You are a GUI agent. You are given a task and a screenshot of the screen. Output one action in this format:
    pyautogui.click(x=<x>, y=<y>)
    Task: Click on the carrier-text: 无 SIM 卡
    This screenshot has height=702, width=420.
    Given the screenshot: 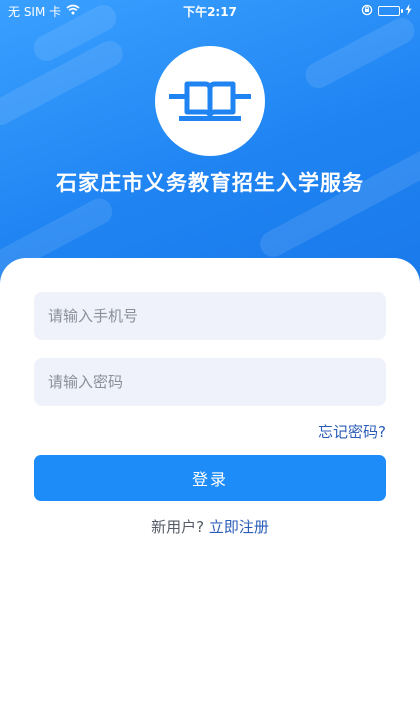 What is the action you would take?
    pyautogui.click(x=35, y=11)
    